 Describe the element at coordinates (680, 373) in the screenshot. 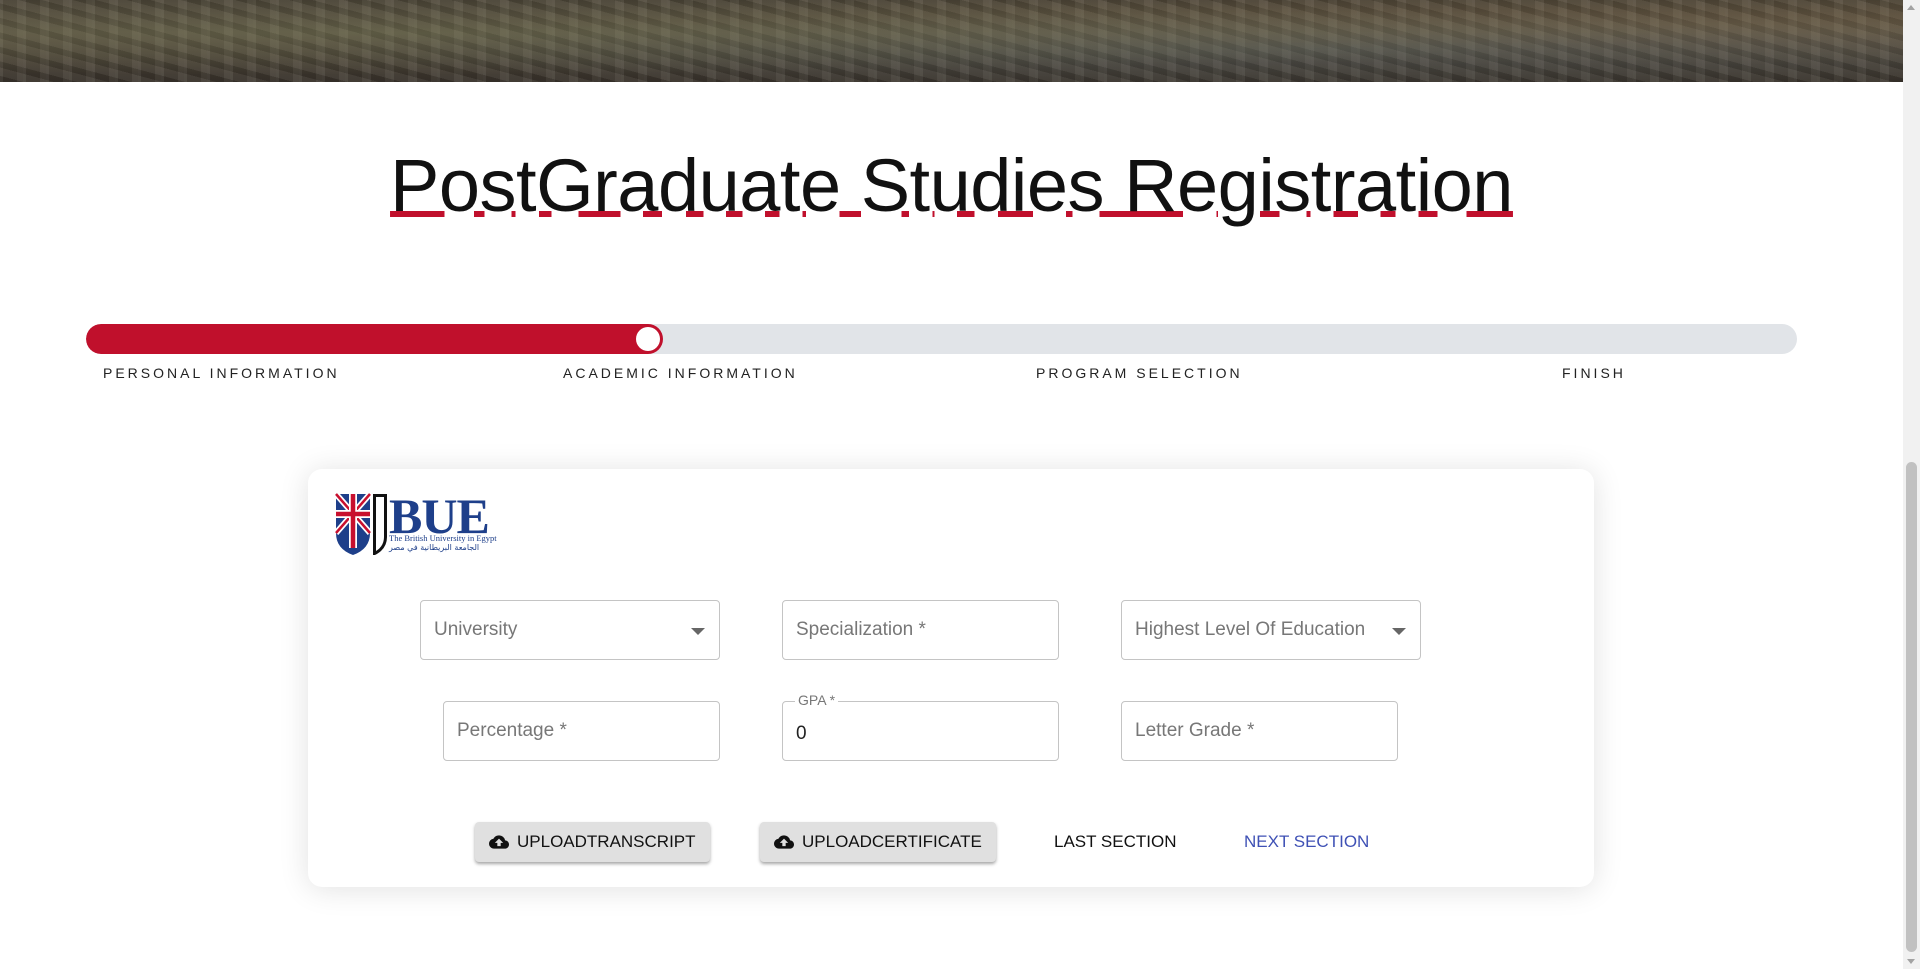

I see `step-academic-information: ACADEMIC INFORMATION` at that location.